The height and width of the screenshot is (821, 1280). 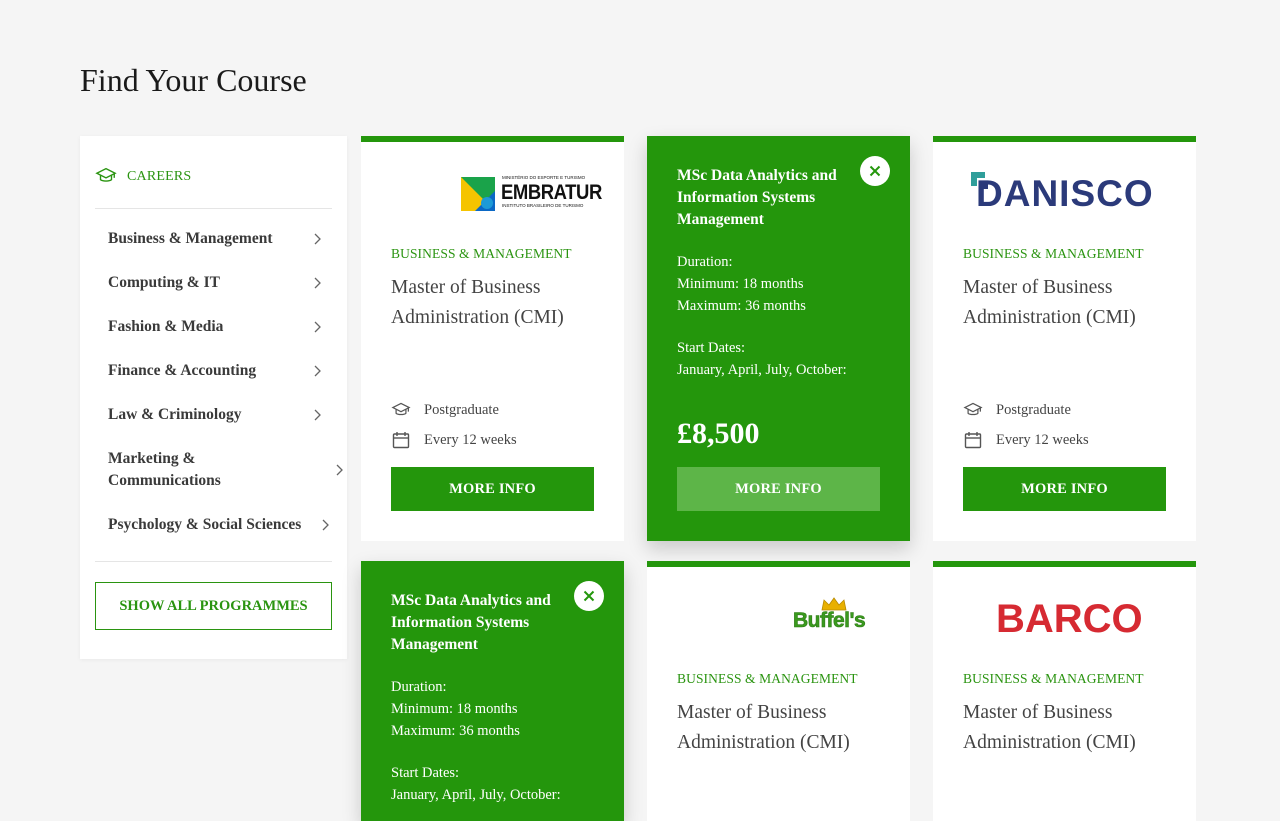 I want to click on barco-logo: BARCO, so click(x=1083, y=618).